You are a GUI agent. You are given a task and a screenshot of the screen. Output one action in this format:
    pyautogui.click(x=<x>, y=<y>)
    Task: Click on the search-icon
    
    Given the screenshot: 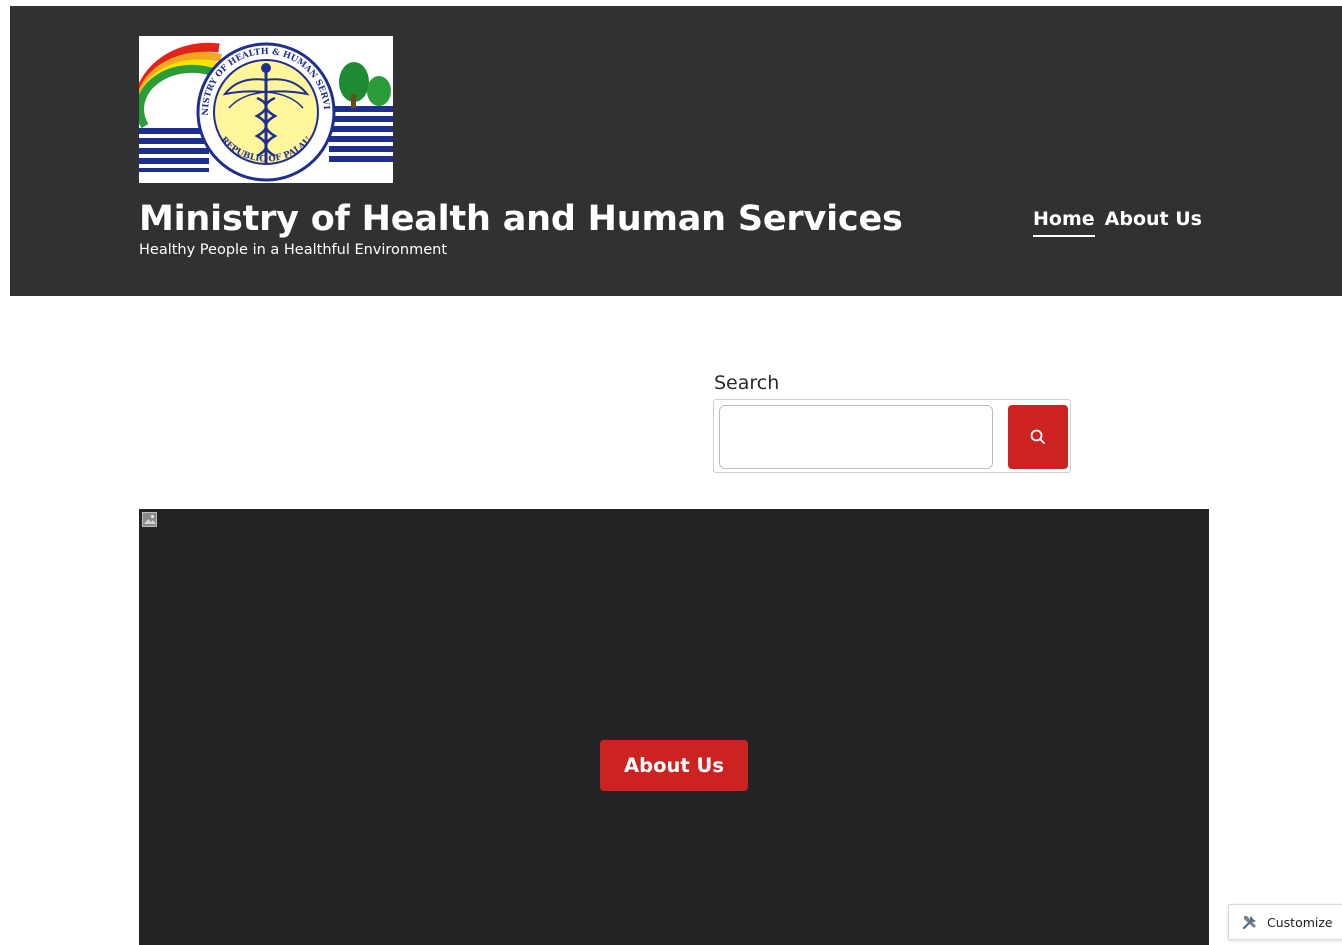 What is the action you would take?
    pyautogui.click(x=1037, y=436)
    